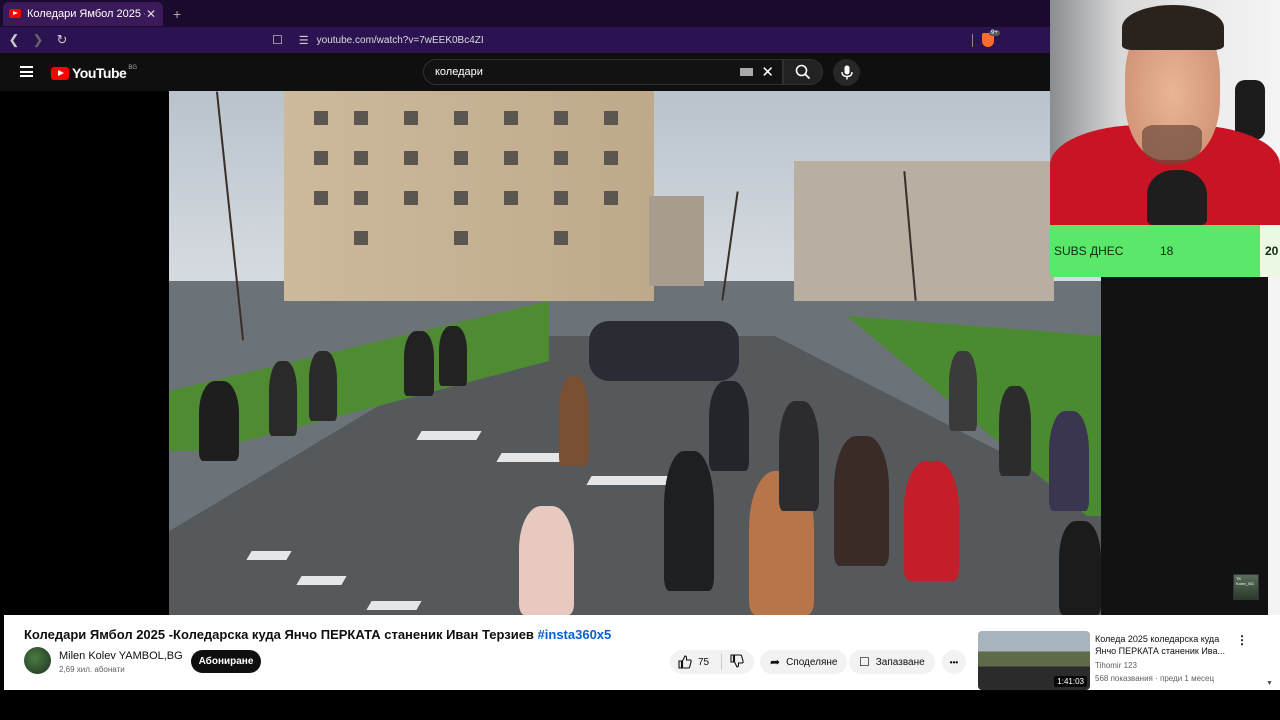 The image size is (1280, 720). I want to click on subscribe-button: Абониране, so click(226, 661).